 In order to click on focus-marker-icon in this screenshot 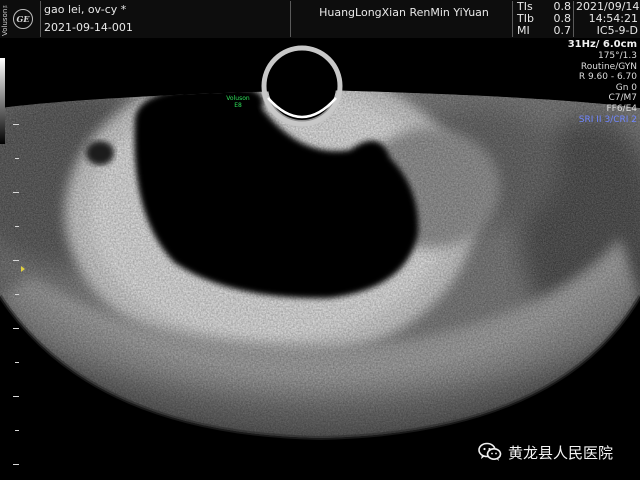, I will do `click(23, 269)`.